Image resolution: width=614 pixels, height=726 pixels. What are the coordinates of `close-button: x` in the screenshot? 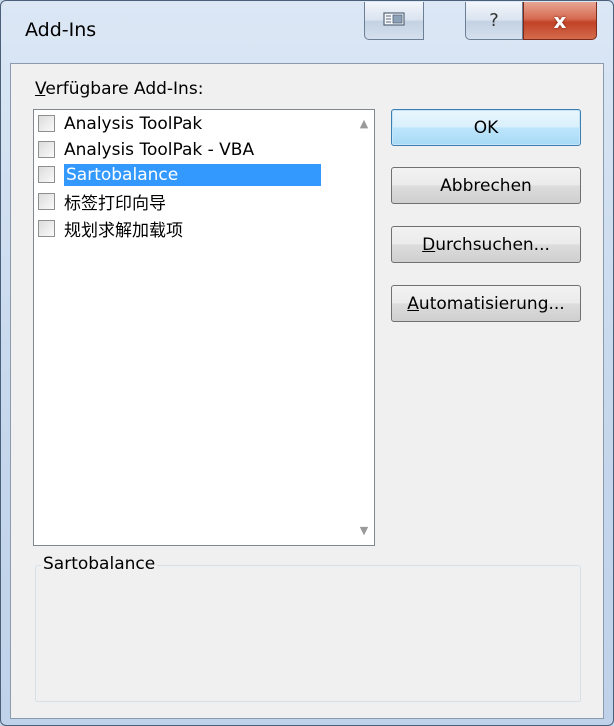 It's located at (560, 21).